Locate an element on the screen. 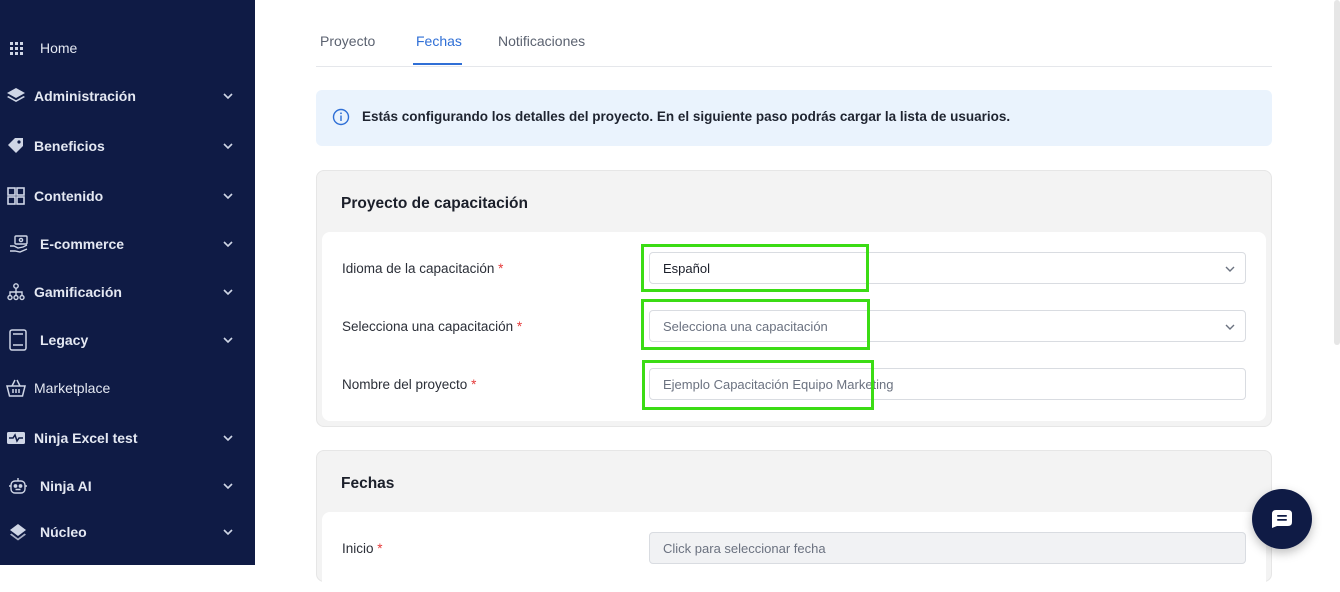 This screenshot has height=592, width=1340. scrollbar is located at coordinates (1337, 172).